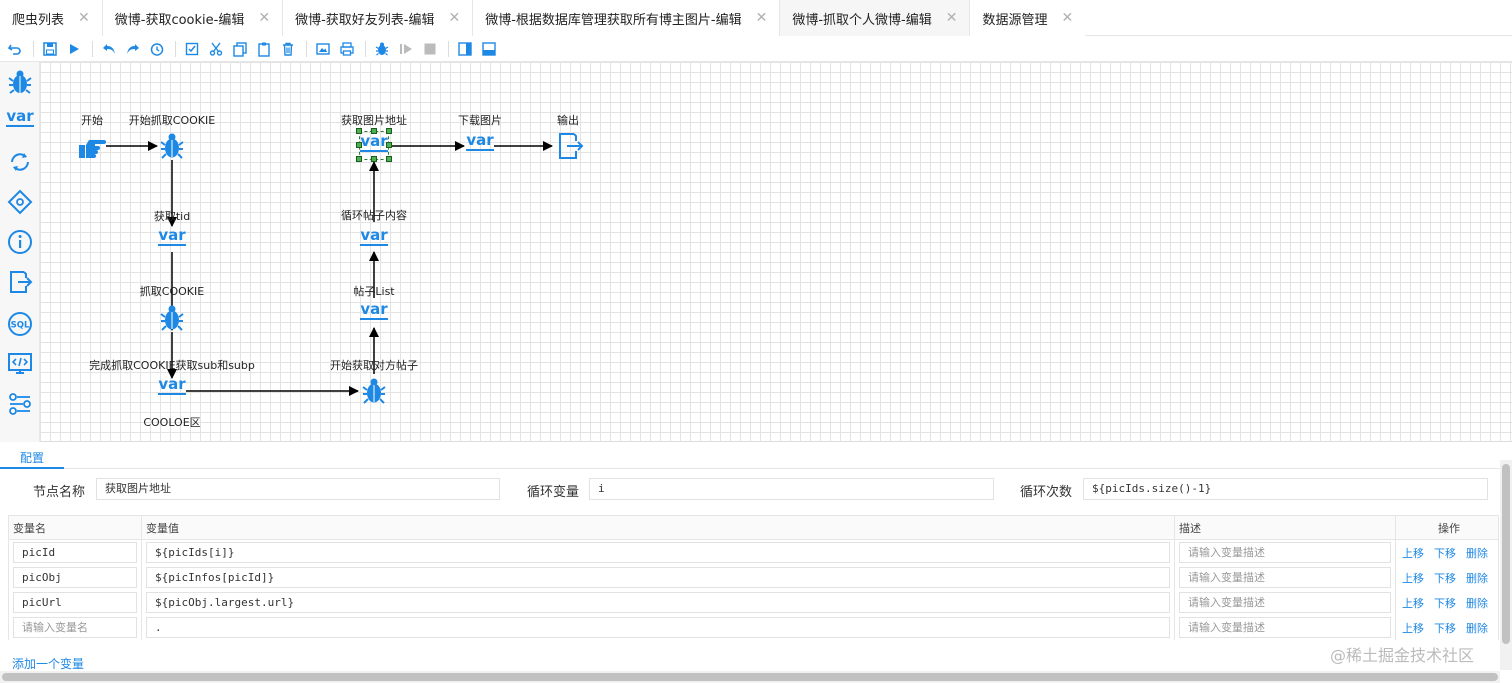 Image resolution: width=1512 pixels, height=683 pixels. I want to click on var-node-done-cookie: var, so click(172, 386).